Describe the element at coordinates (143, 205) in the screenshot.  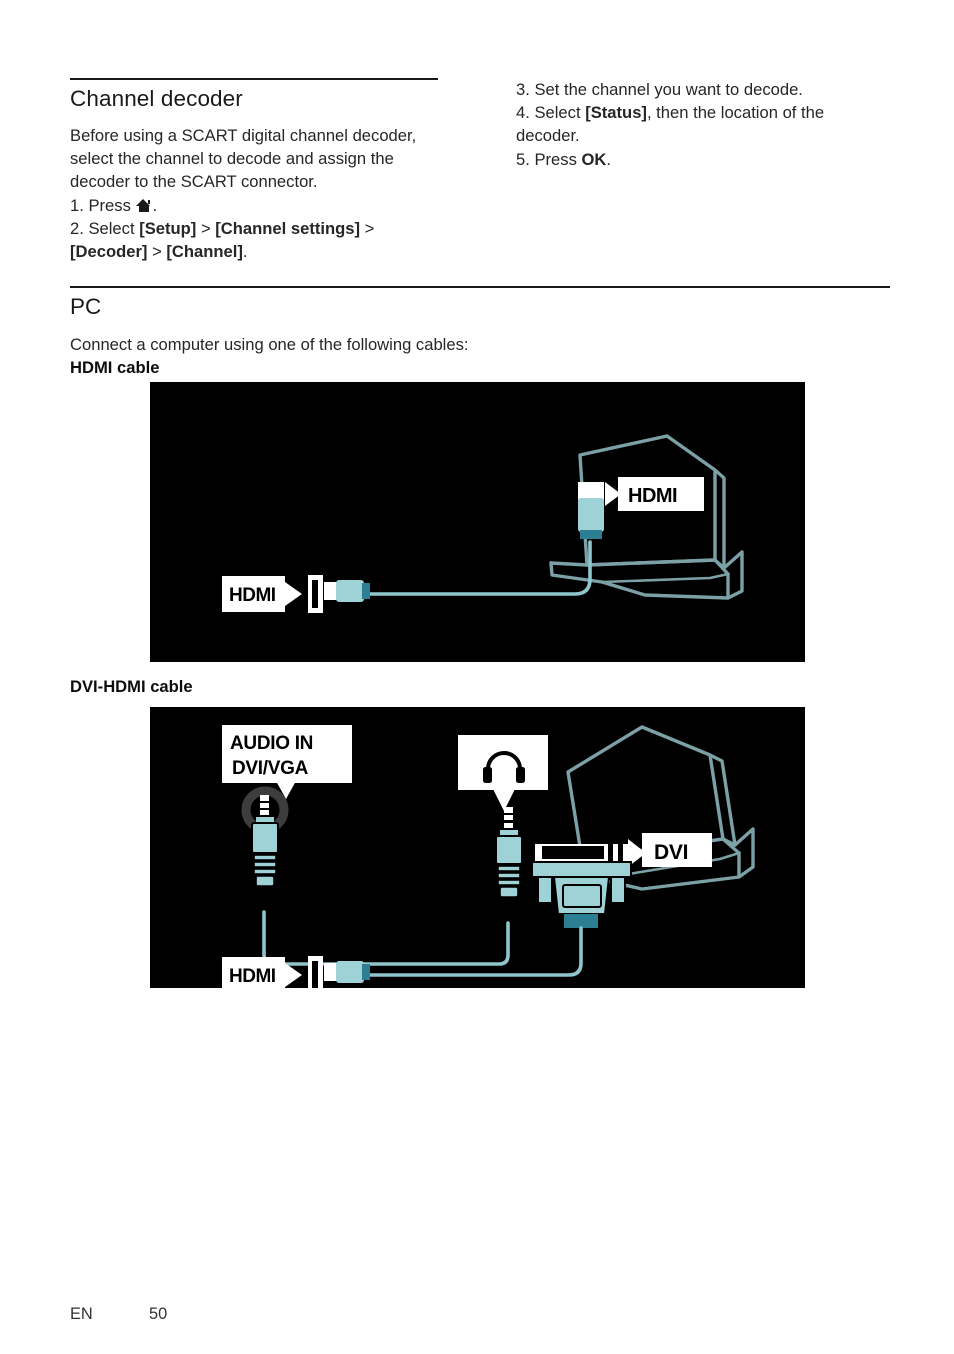
I see `home-icon` at that location.